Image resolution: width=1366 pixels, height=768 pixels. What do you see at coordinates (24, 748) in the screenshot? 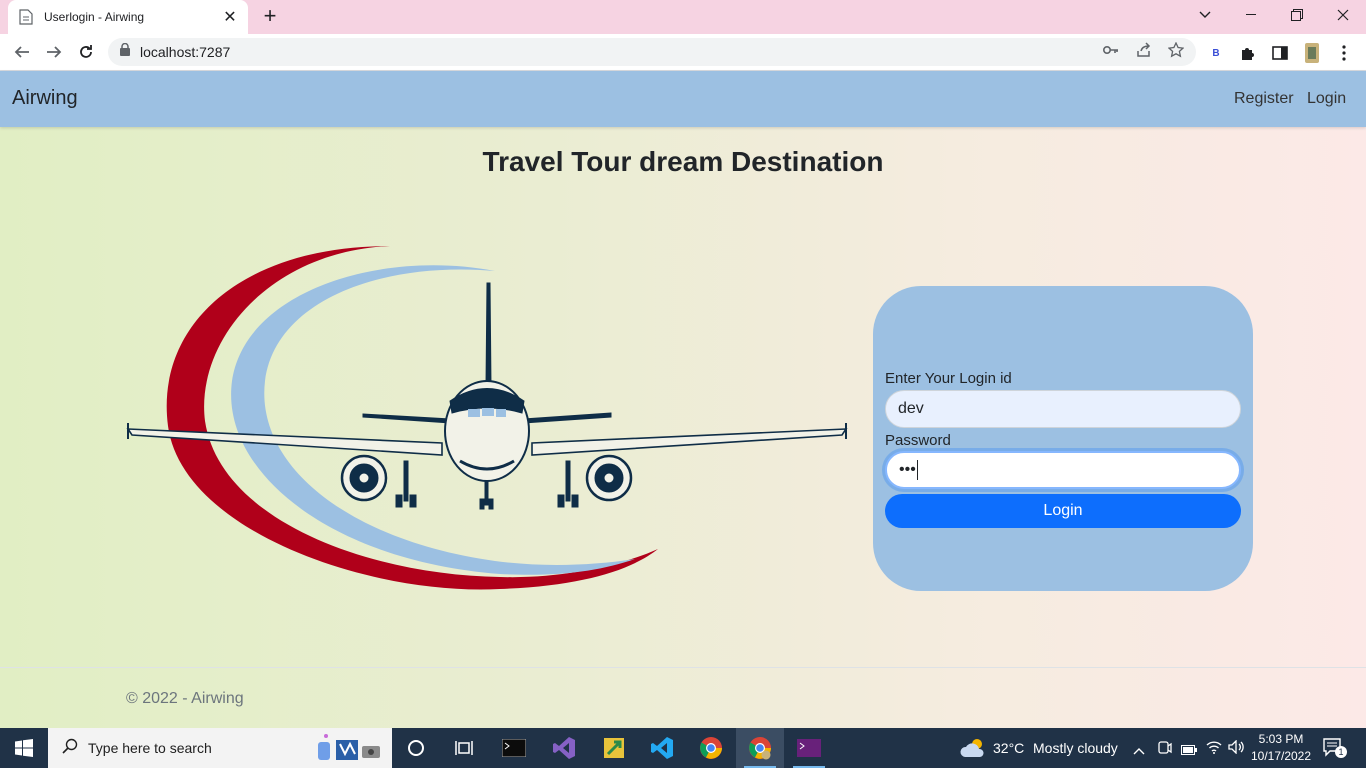
I see `windows-start-icon` at bounding box center [24, 748].